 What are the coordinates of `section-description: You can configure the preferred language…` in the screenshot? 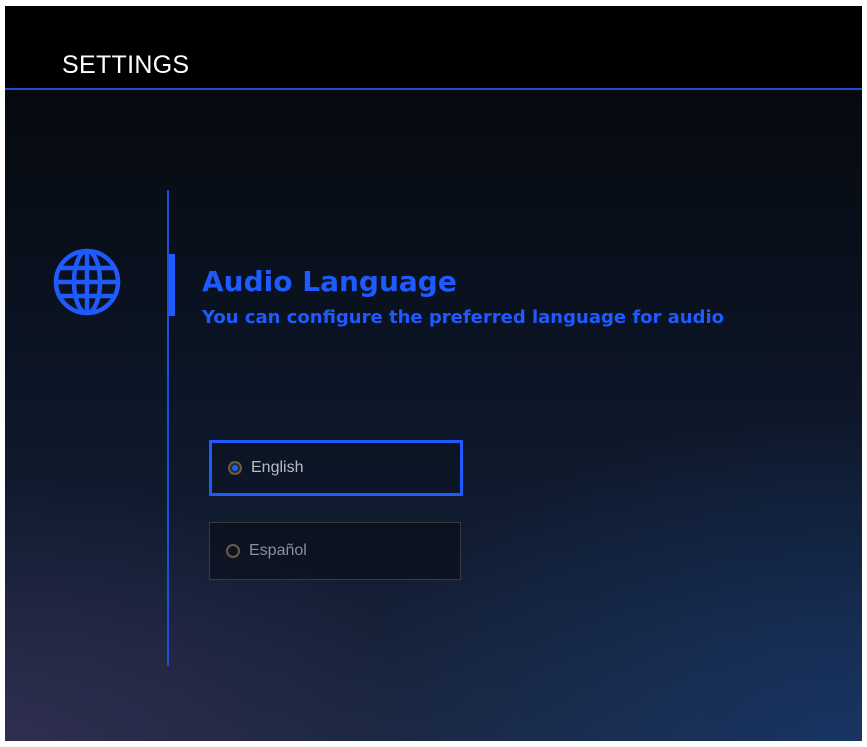 It's located at (463, 317).